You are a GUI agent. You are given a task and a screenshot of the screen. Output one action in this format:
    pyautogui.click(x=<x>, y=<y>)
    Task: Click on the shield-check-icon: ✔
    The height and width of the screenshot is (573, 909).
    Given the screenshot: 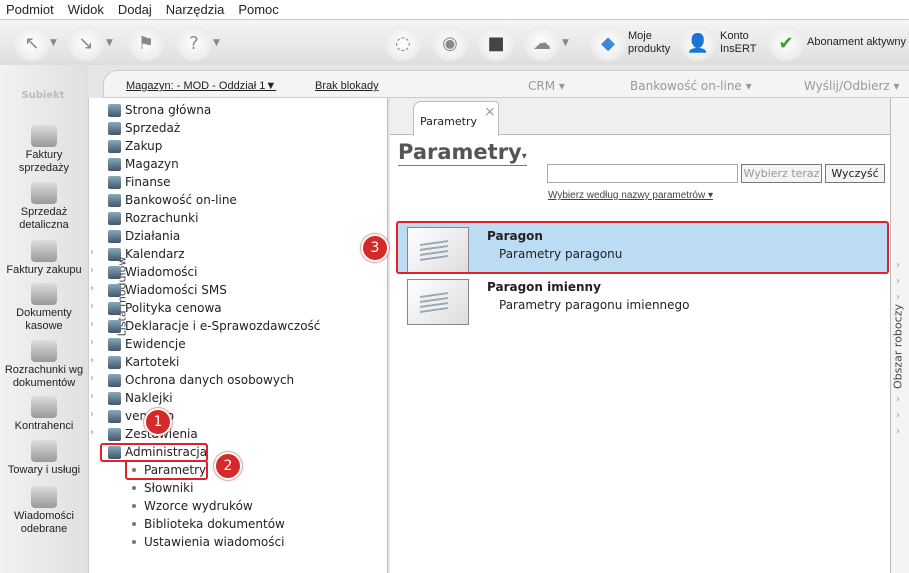 What is the action you would take?
    pyautogui.click(x=786, y=43)
    